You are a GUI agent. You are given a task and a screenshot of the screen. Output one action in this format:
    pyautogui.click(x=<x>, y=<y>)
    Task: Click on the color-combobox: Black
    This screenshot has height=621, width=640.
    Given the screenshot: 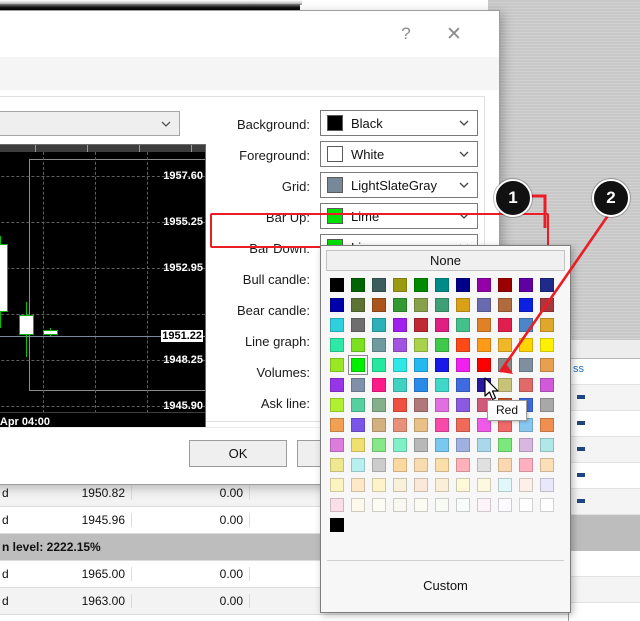 What is the action you would take?
    pyautogui.click(x=399, y=123)
    